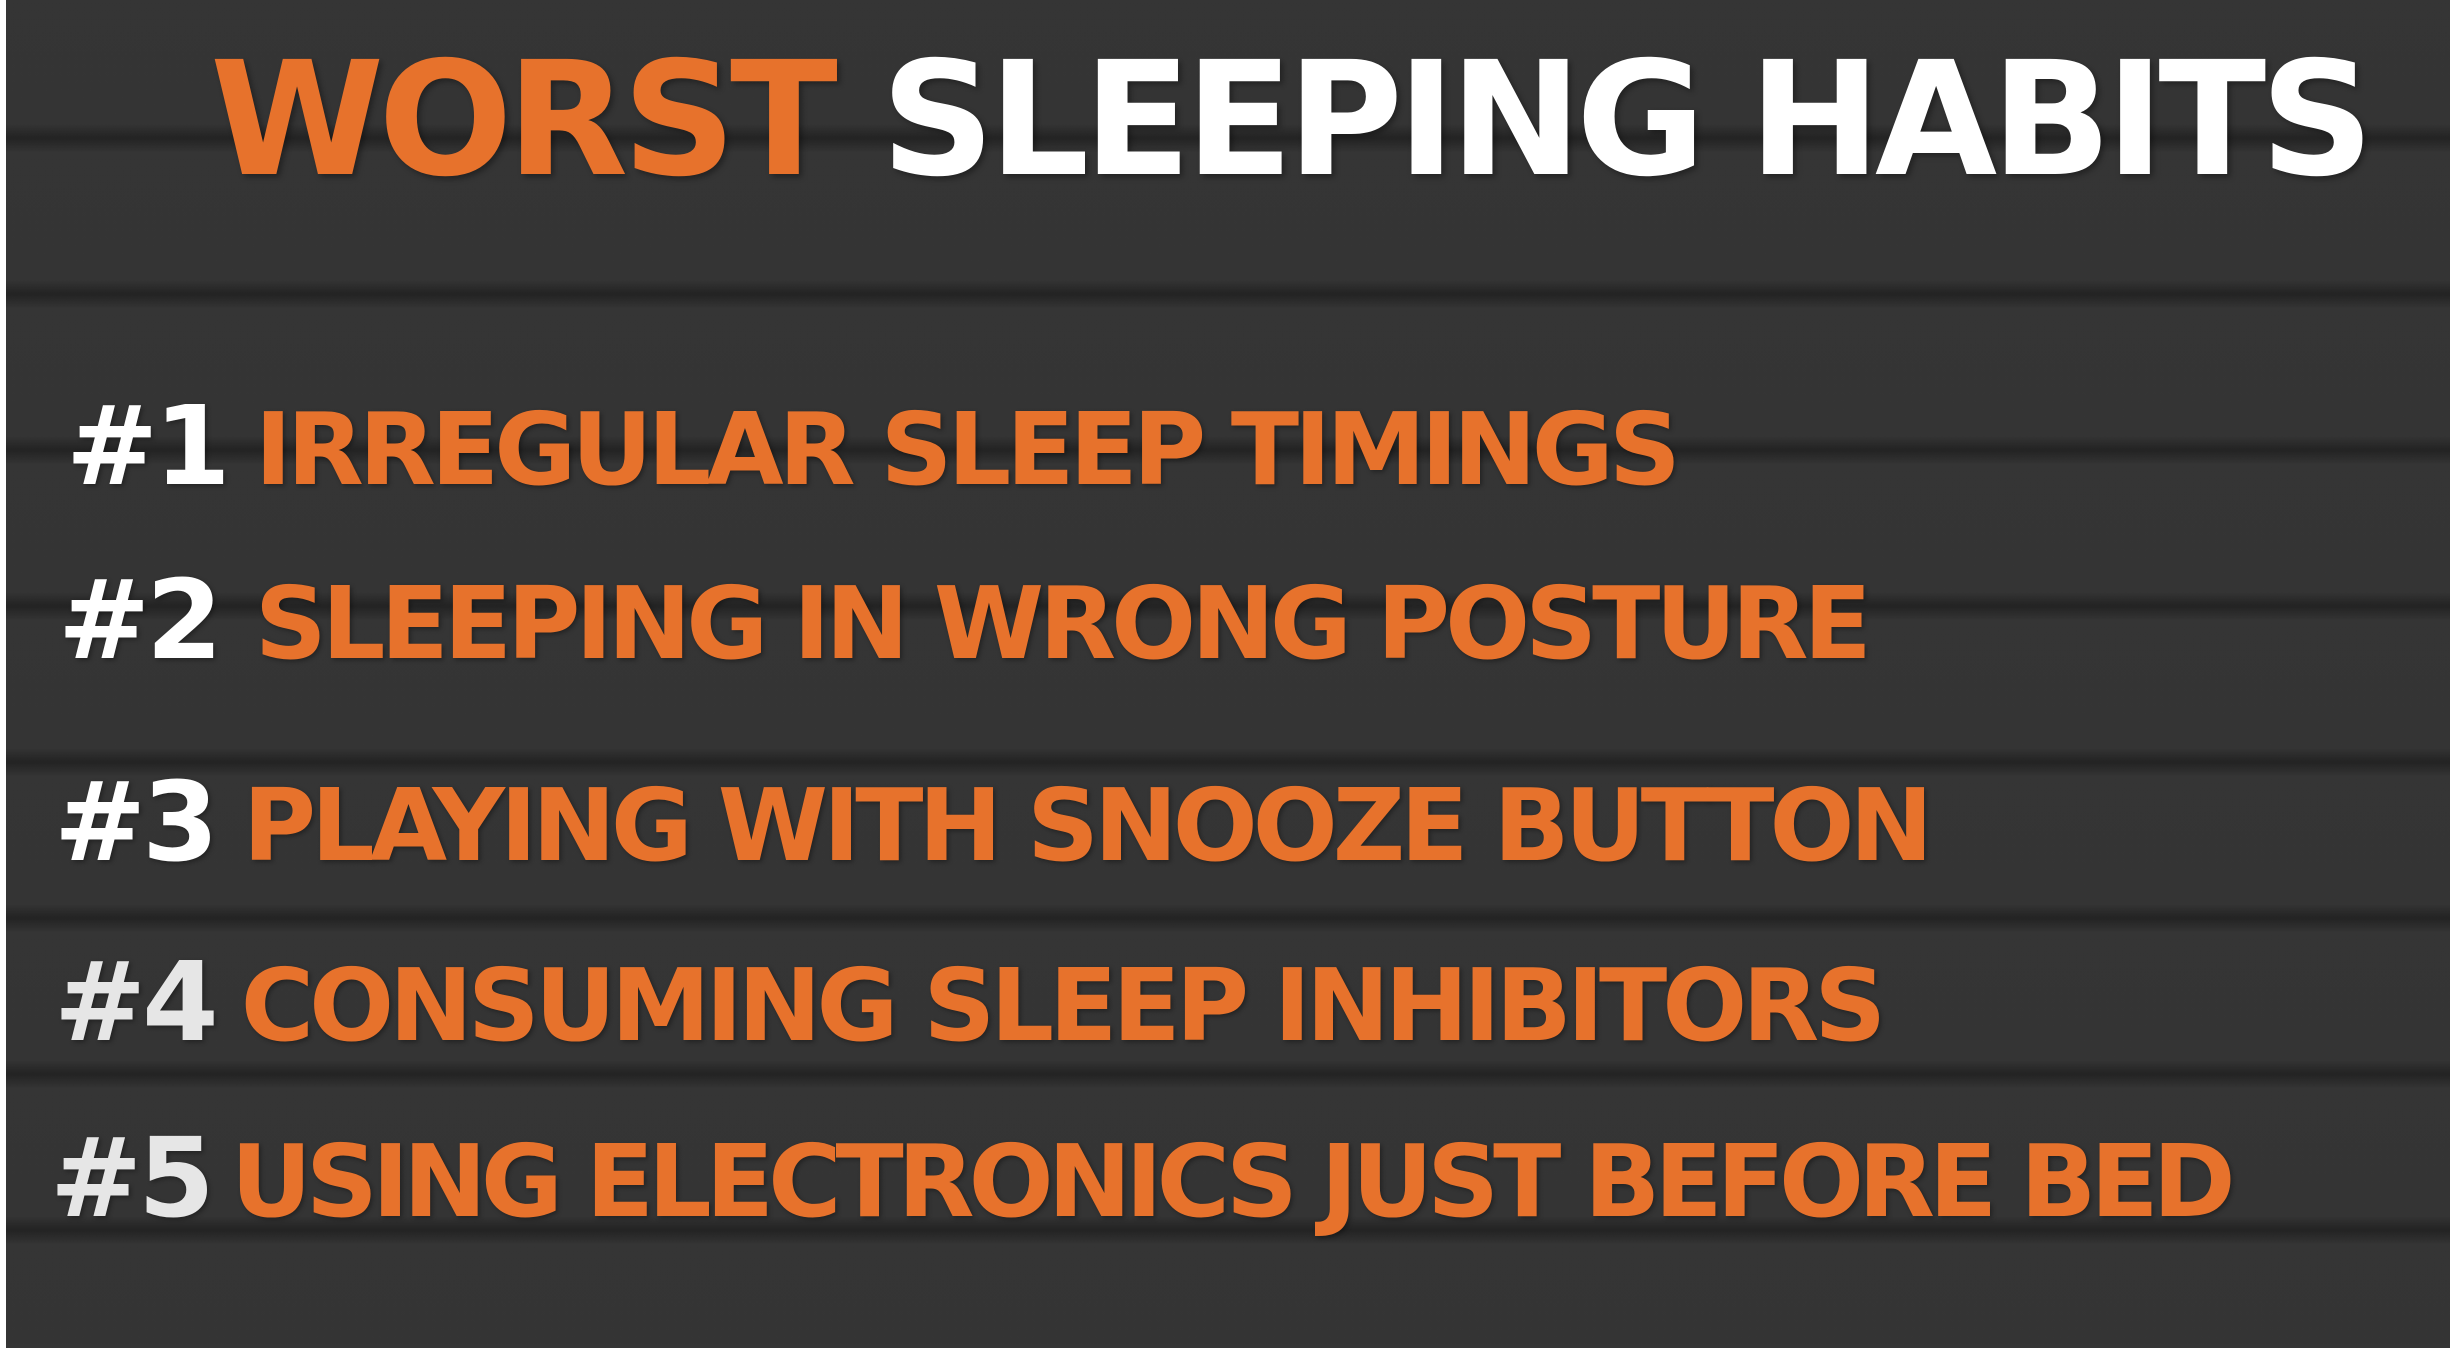  I want to click on habit-item-5: #5 USING ELECTRONICS JUST BEFORE BED, so click(1143, 1178).